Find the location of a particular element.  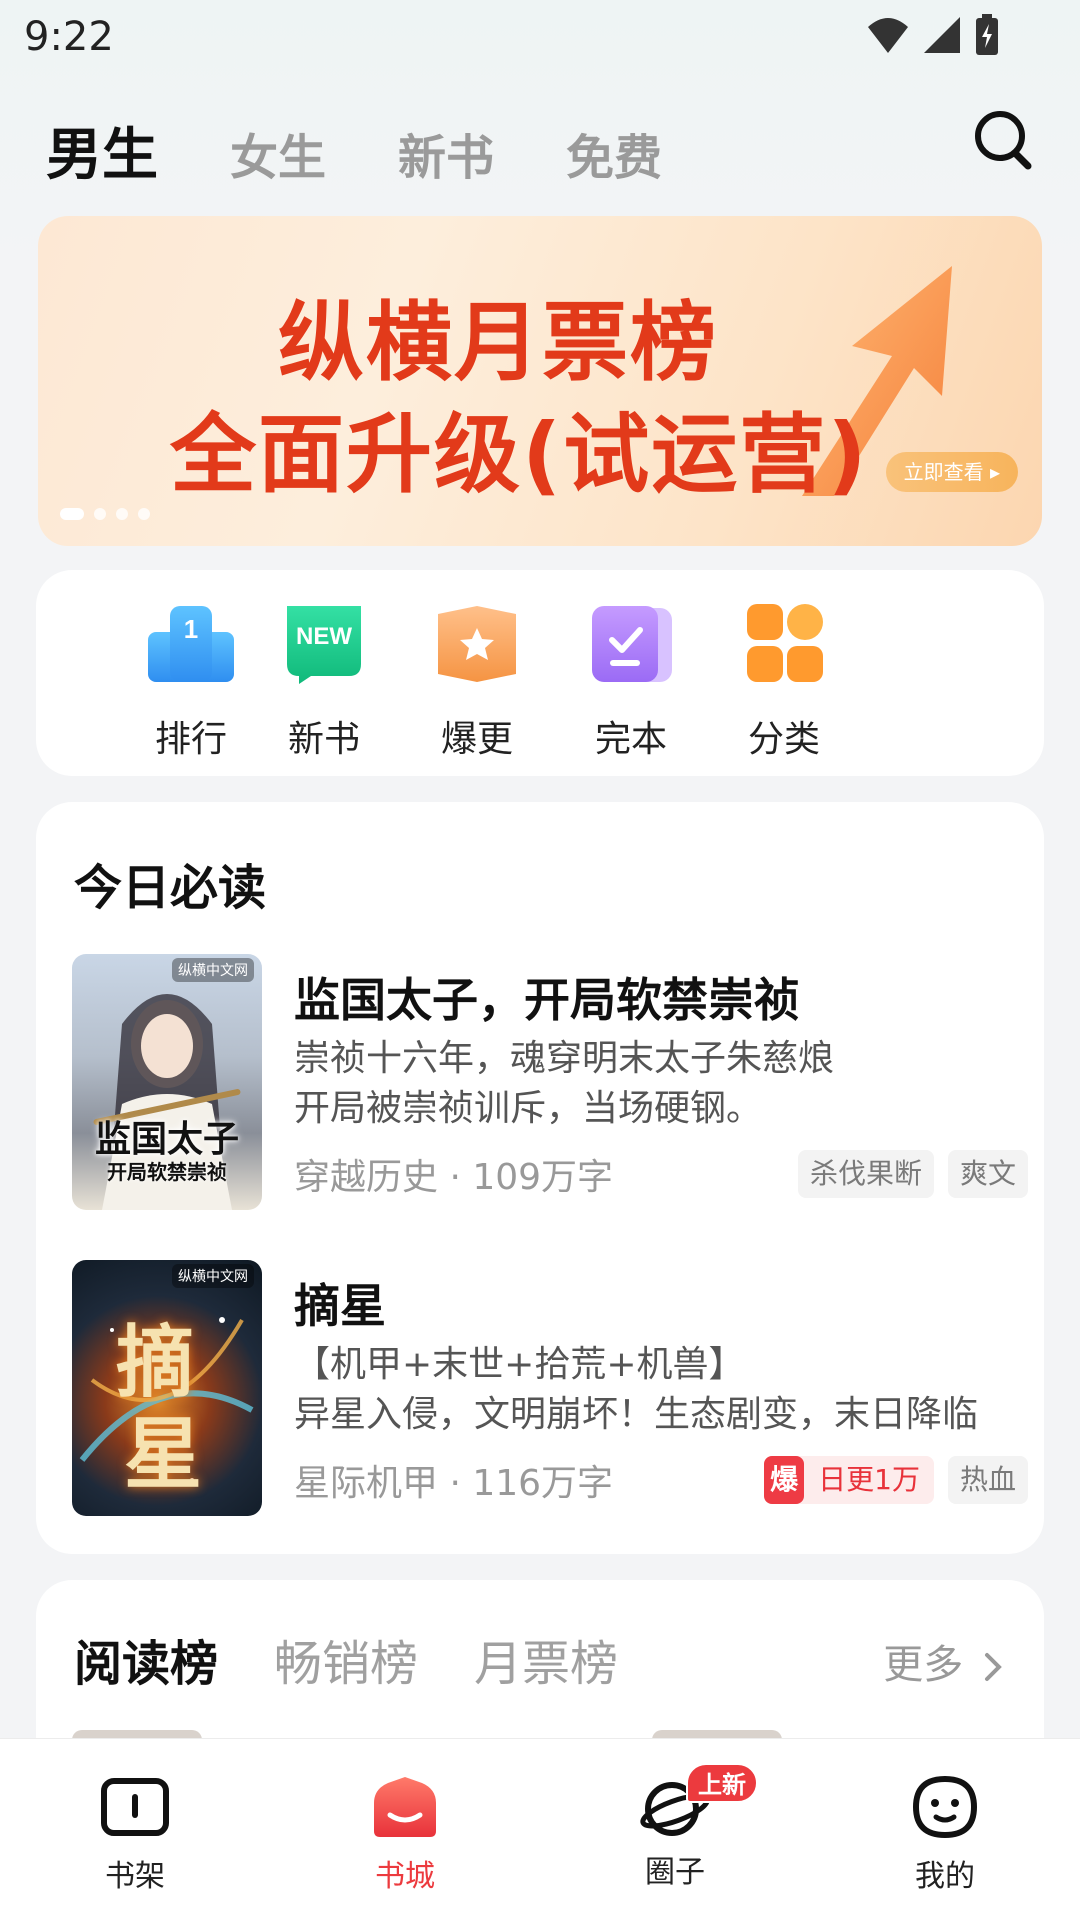

new-book-icon: NEW is located at coordinates (324, 645).